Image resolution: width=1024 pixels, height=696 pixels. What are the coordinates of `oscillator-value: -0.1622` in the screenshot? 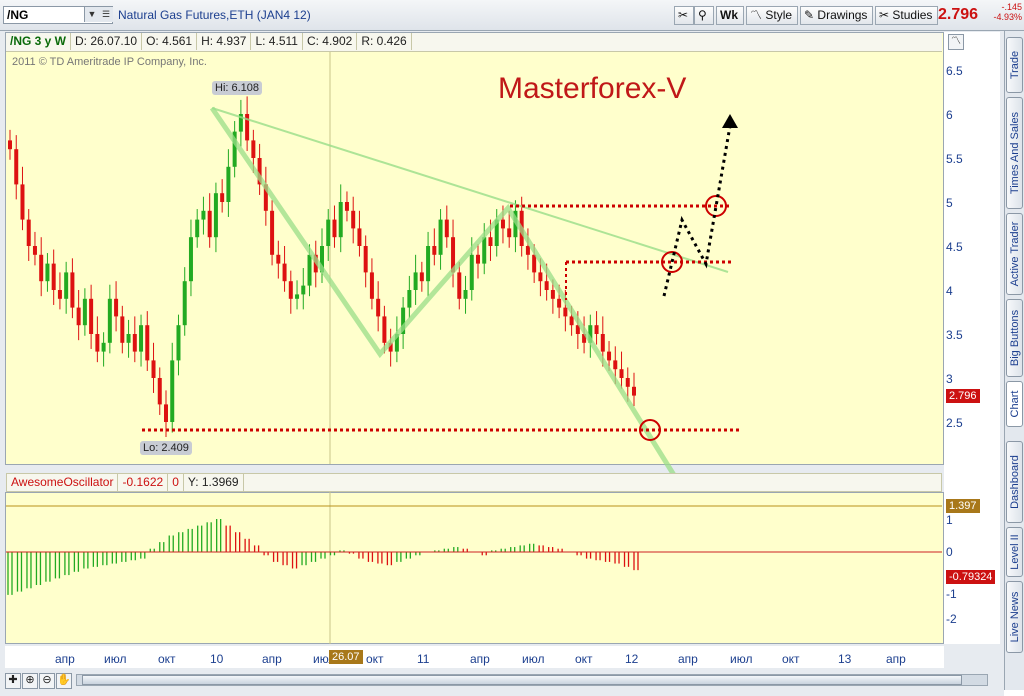 It's located at (143, 482).